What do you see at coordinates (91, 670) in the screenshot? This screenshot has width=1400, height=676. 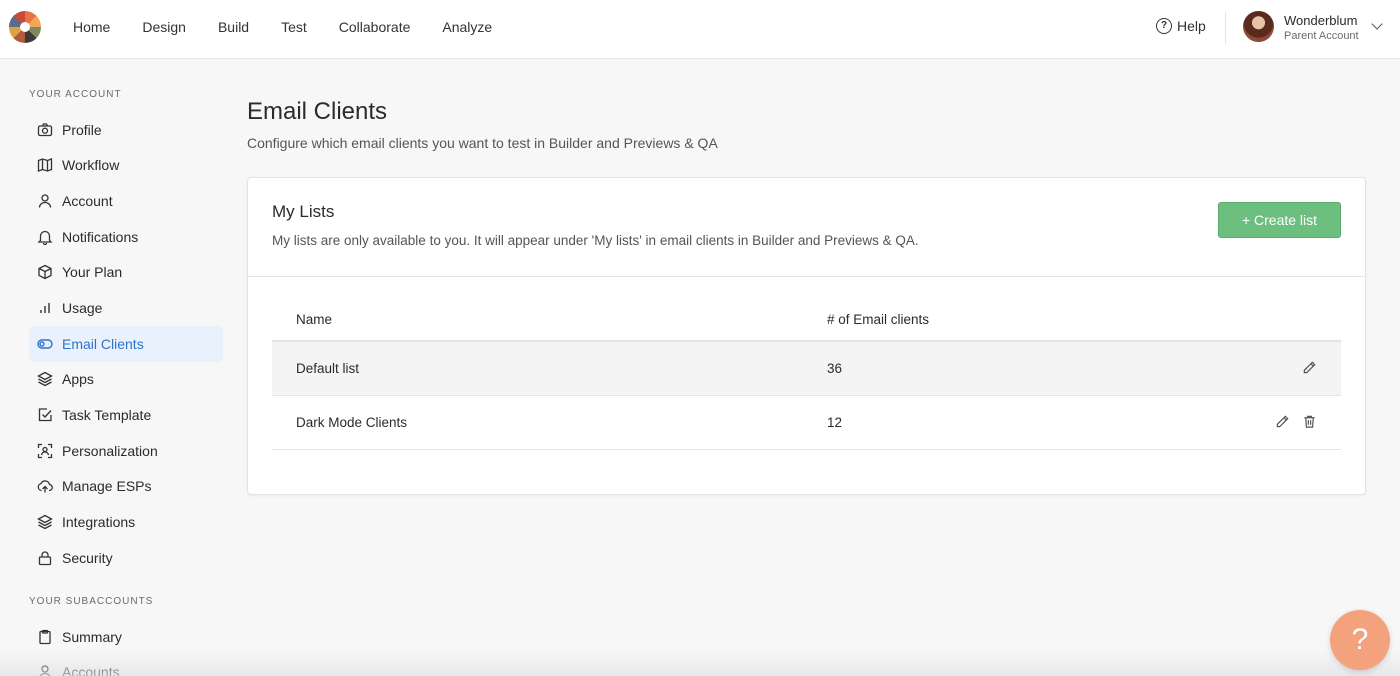 I see `sidebar-item-label: Accounts` at bounding box center [91, 670].